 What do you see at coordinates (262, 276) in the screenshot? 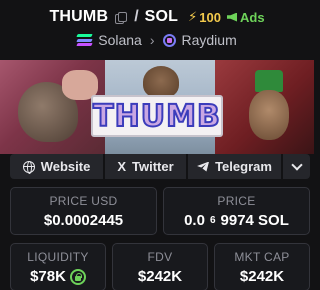
I see `mkt-cap-value: $242K` at bounding box center [262, 276].